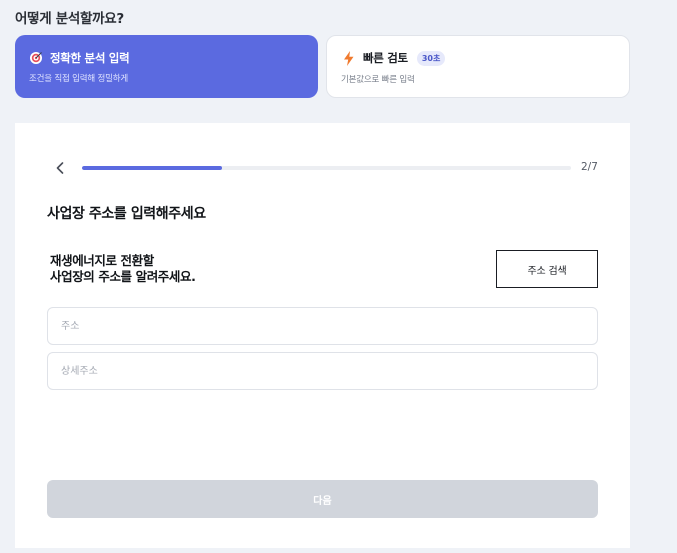 This screenshot has height=553, width=677. I want to click on time-badge: 30초, so click(431, 58).